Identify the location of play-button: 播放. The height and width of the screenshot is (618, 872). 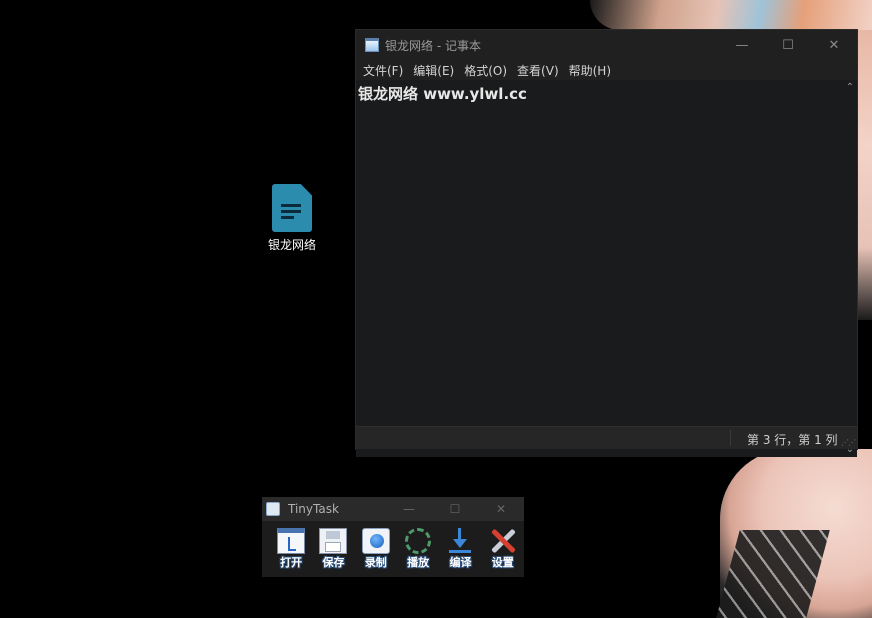
(418, 550).